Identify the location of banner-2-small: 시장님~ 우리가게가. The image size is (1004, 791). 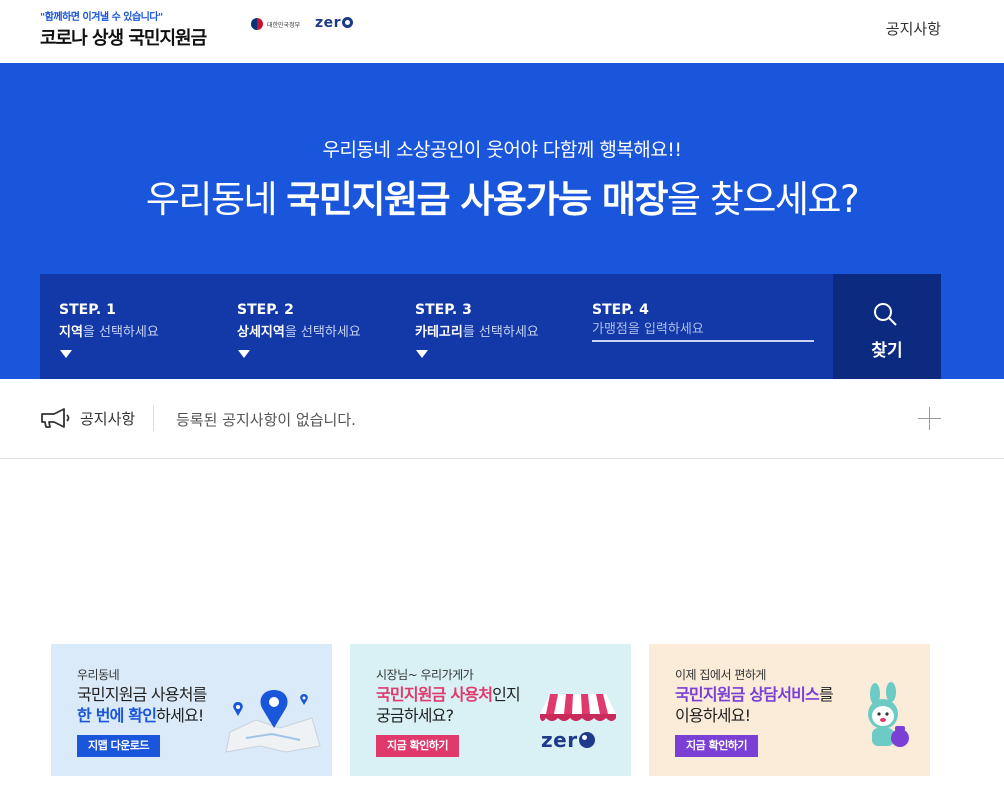
(425, 675).